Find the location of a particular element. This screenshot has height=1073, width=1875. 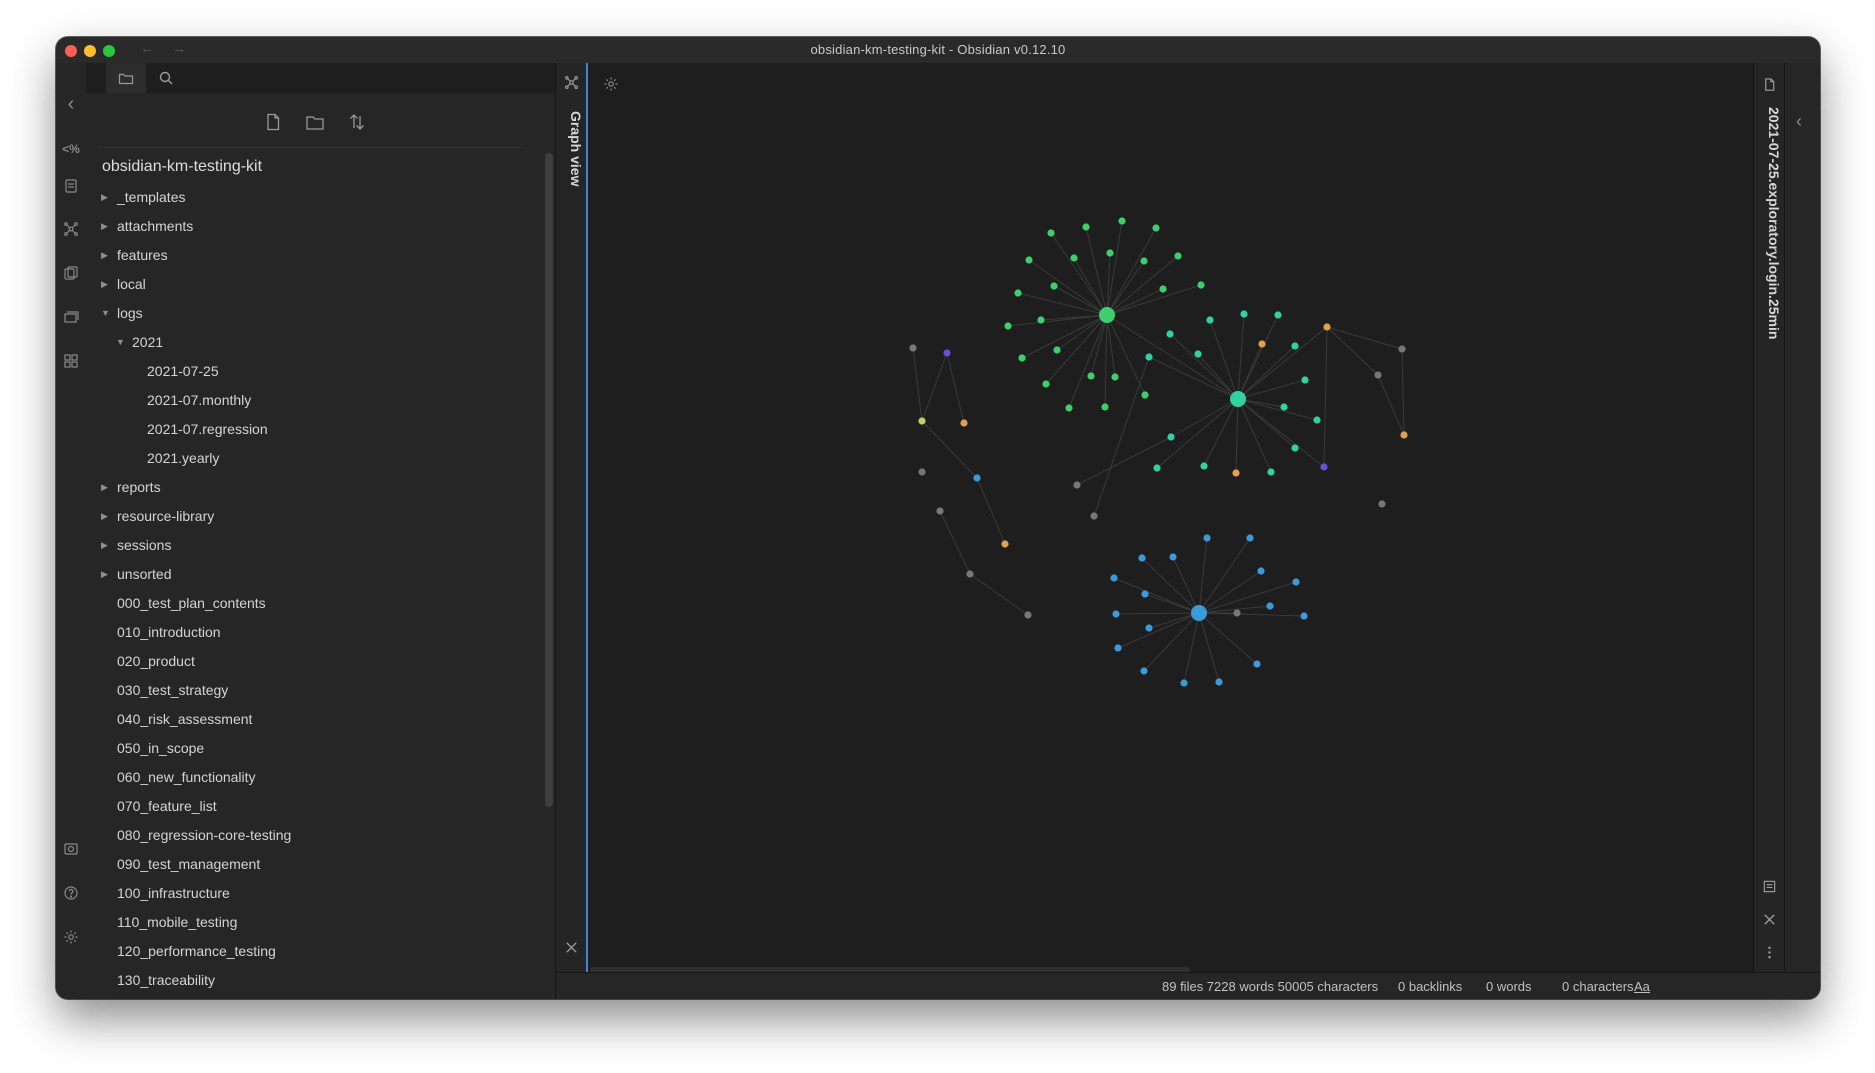

plugins-icon is located at coordinates (71, 361).